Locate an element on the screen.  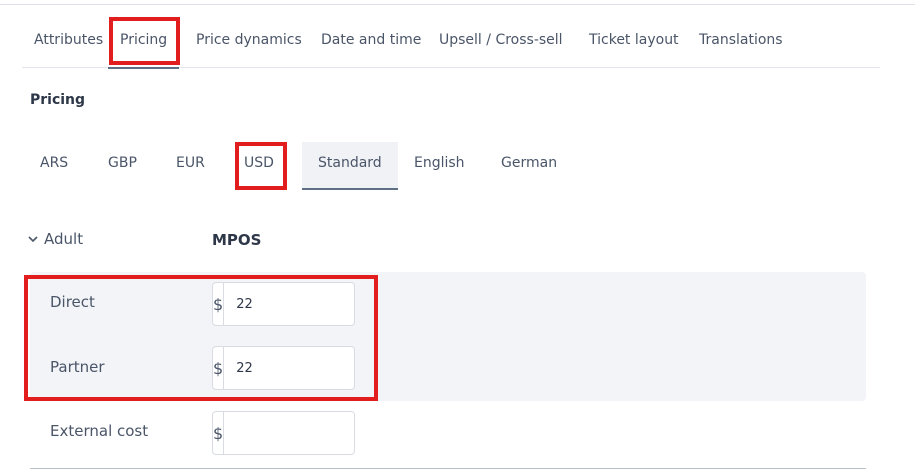
row-label-direct: Direct is located at coordinates (72, 302).